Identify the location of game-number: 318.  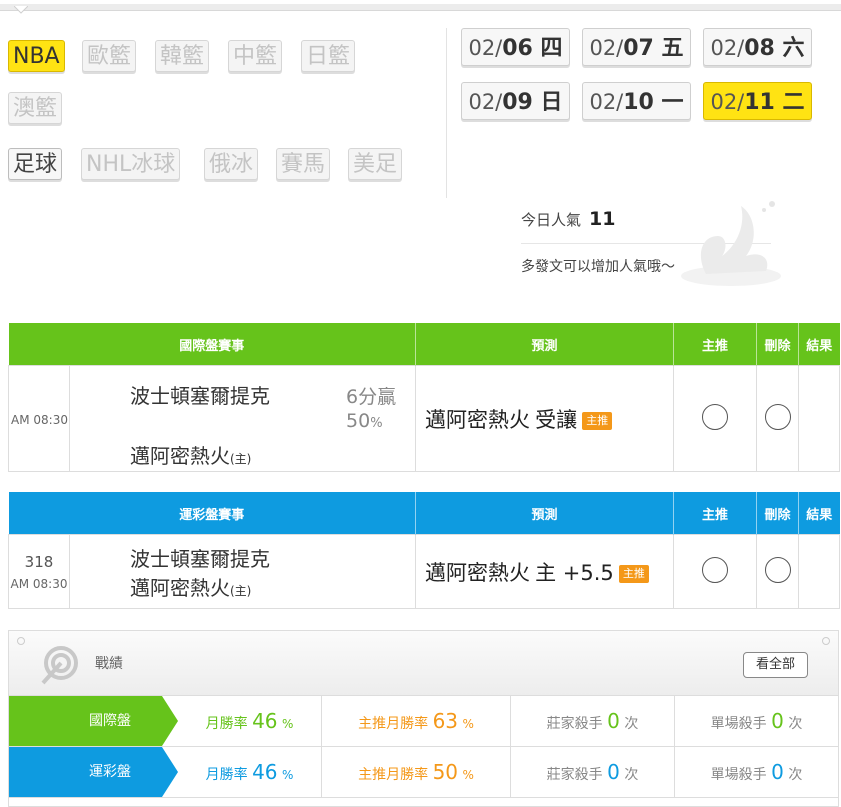
(39, 561).